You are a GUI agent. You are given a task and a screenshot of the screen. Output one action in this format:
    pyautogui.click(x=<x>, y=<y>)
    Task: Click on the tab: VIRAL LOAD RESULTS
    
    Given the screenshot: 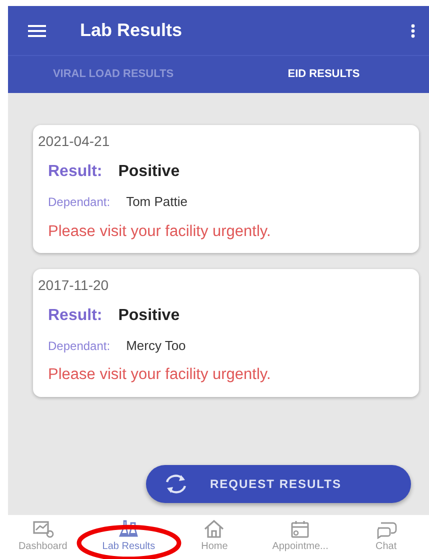 What is the action you would take?
    pyautogui.click(x=113, y=74)
    